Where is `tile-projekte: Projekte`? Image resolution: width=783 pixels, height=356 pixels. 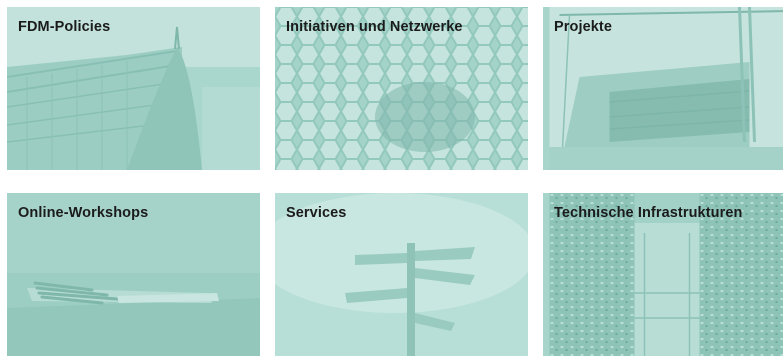
tile-projekte: Projekte is located at coordinates (663, 88).